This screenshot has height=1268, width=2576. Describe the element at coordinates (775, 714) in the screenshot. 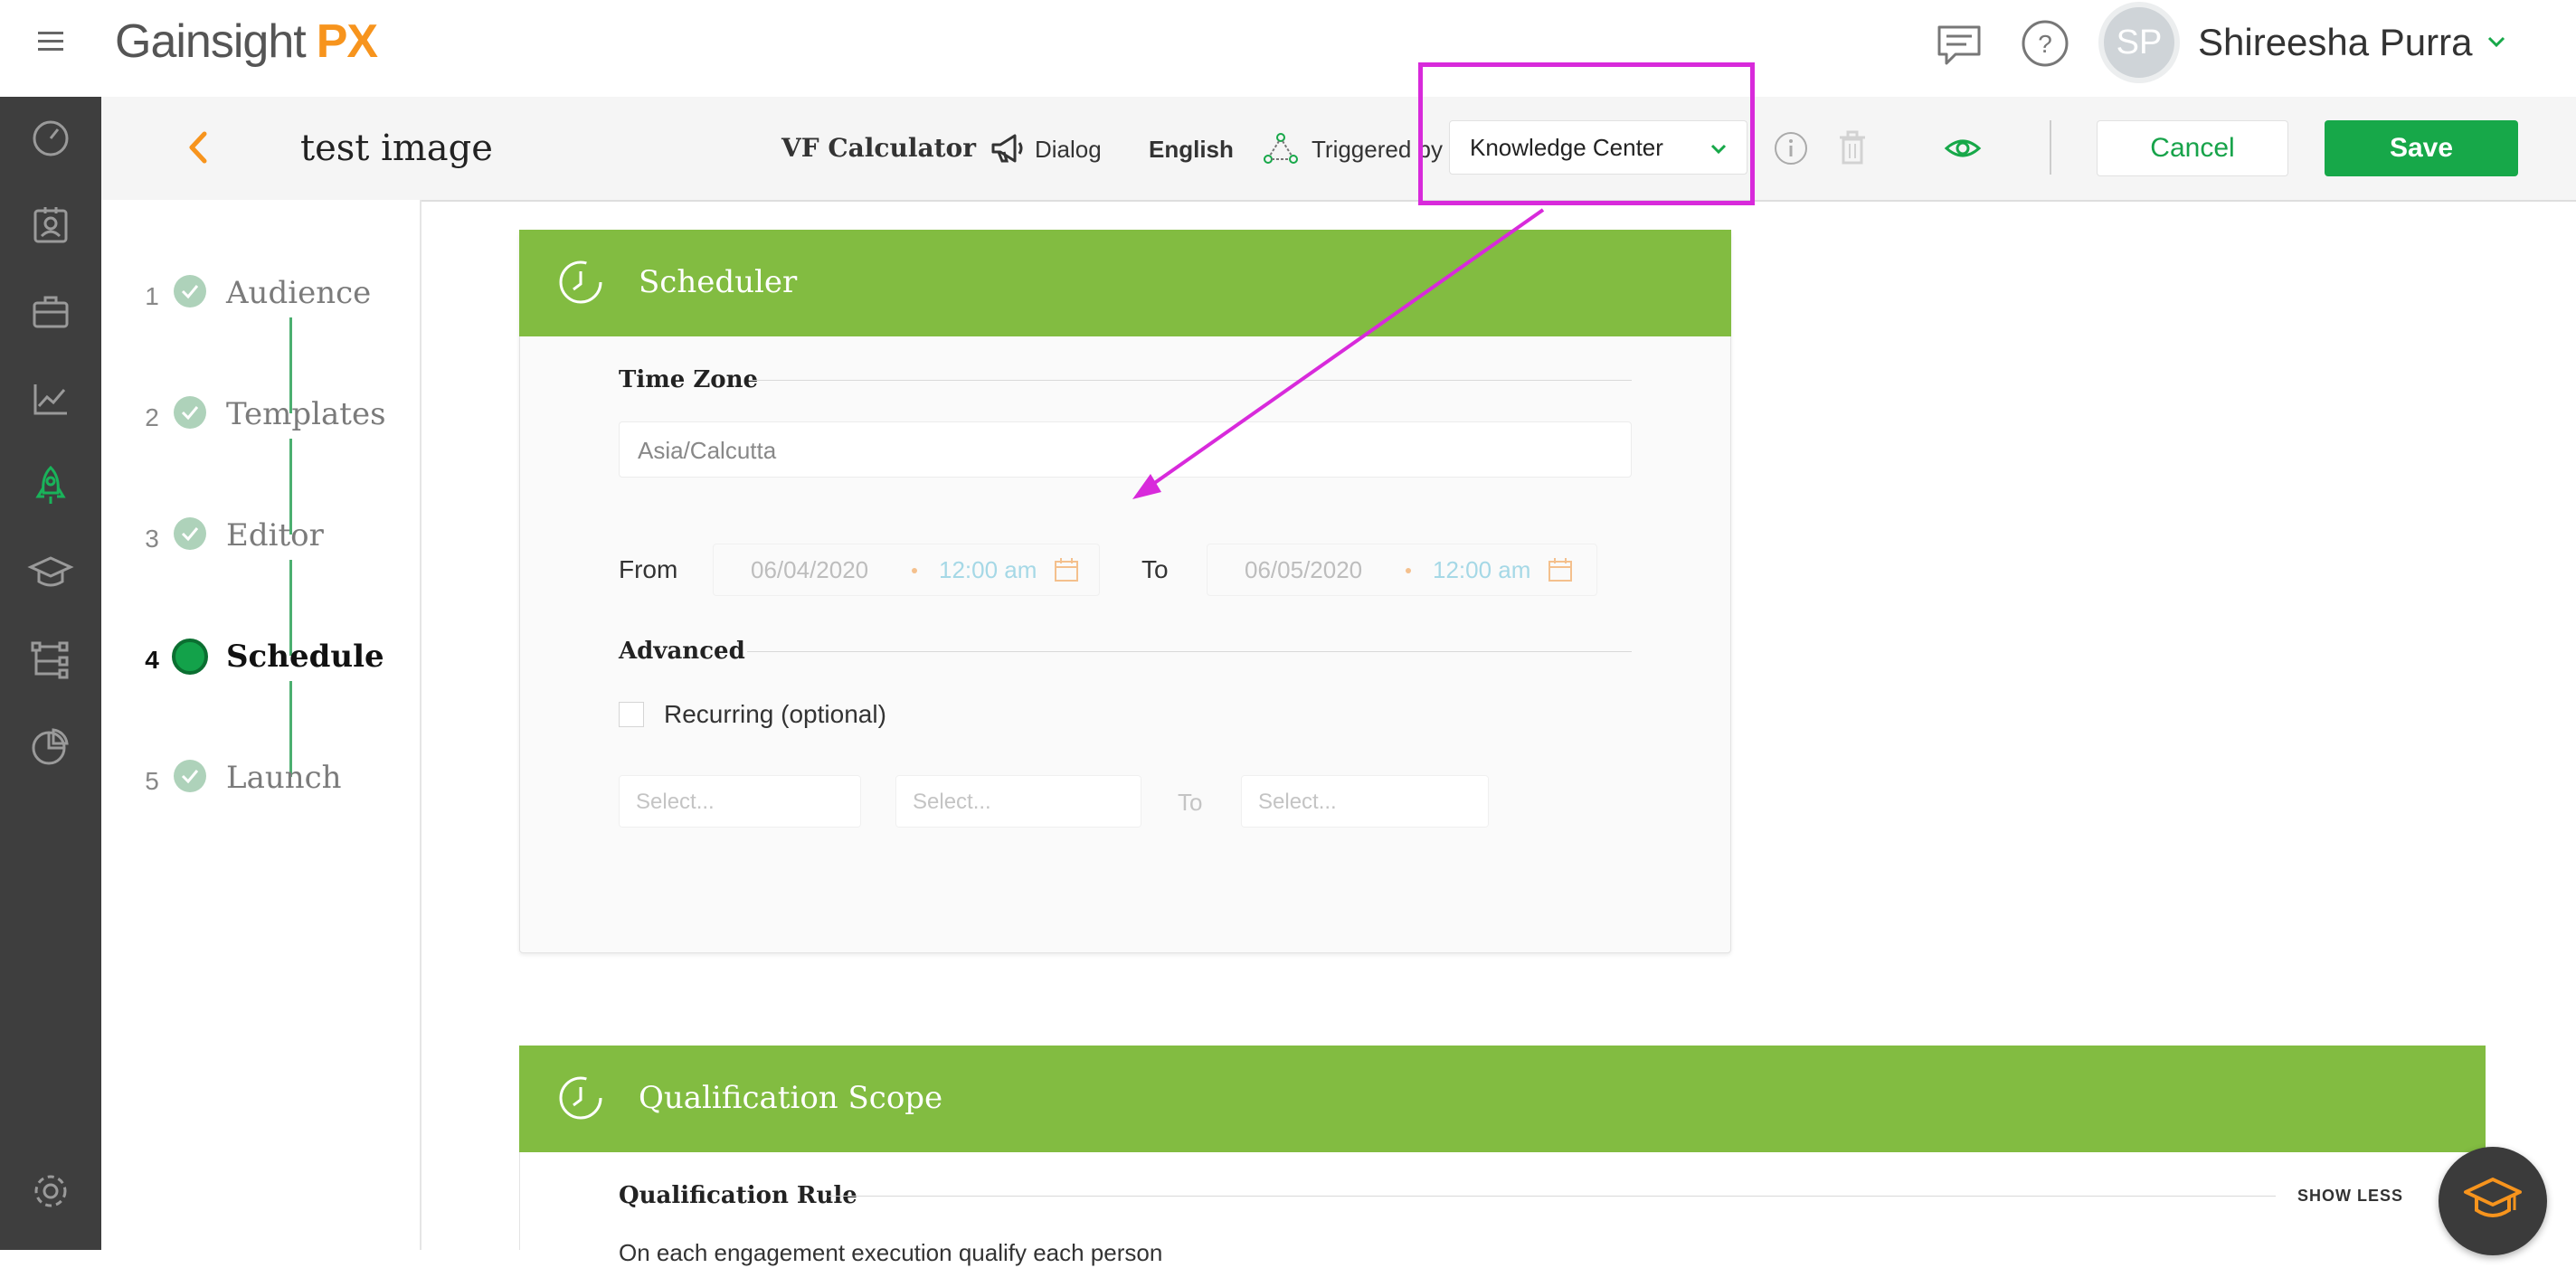

I see `recurring-label: Recurring (optional)` at that location.